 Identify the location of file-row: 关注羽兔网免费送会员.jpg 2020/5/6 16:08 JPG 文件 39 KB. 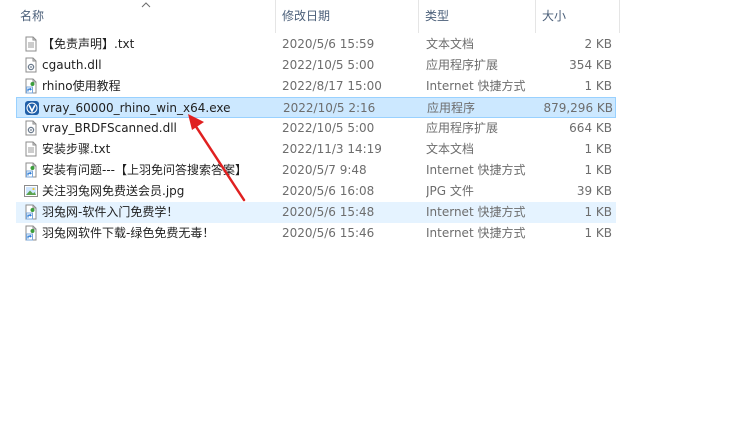
(316, 191).